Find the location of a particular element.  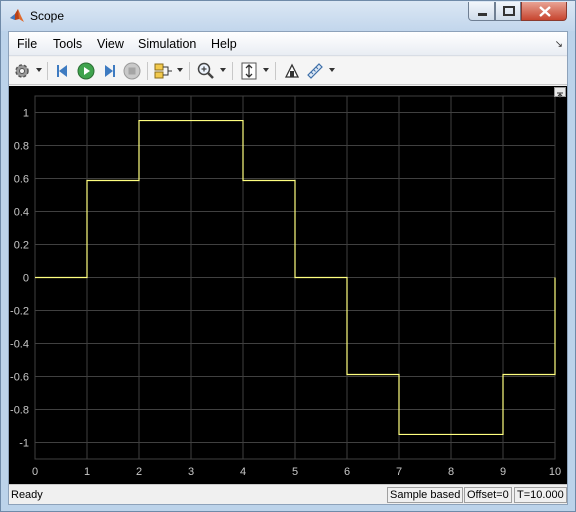

minimize-icon is located at coordinates (482, 14).